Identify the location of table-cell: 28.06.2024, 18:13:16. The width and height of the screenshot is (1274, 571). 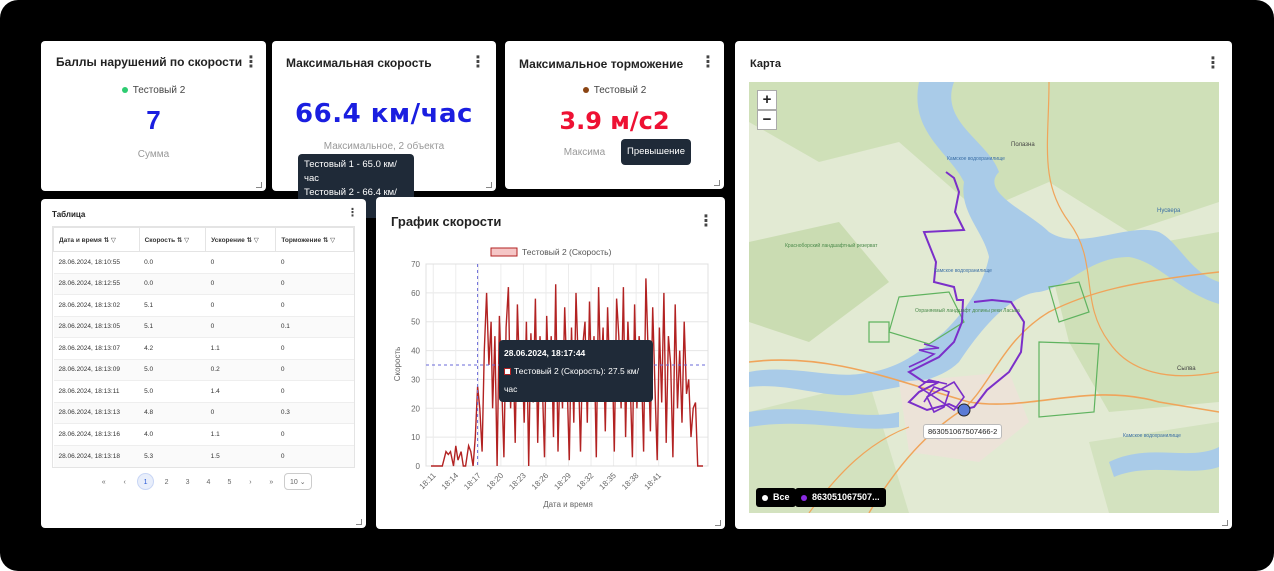
(96, 434).